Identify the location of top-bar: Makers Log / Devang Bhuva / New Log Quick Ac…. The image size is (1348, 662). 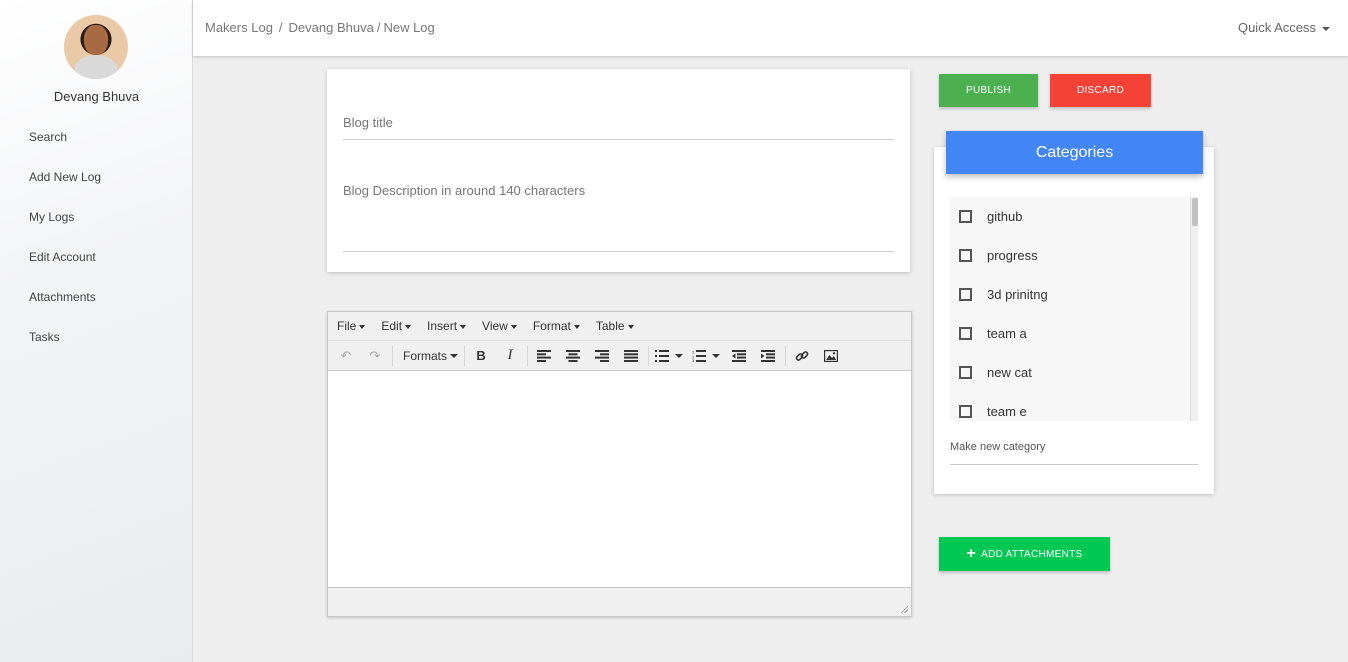
(770, 28).